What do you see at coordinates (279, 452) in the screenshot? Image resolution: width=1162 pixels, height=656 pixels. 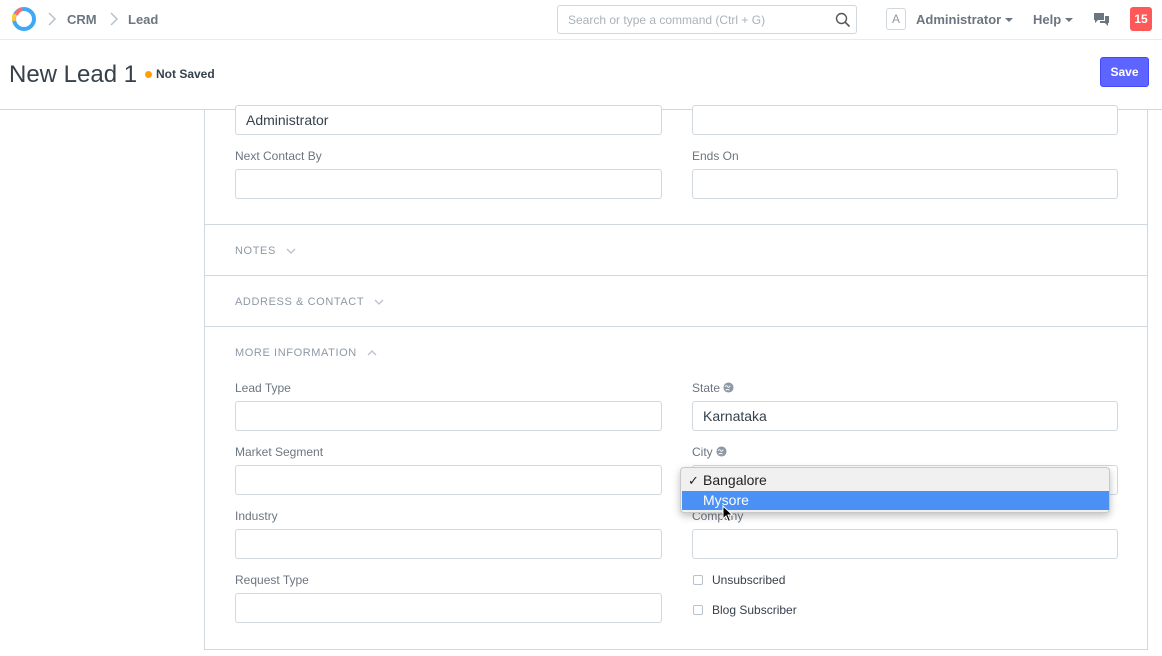 I see `market-segment-label: Market Segment` at bounding box center [279, 452].